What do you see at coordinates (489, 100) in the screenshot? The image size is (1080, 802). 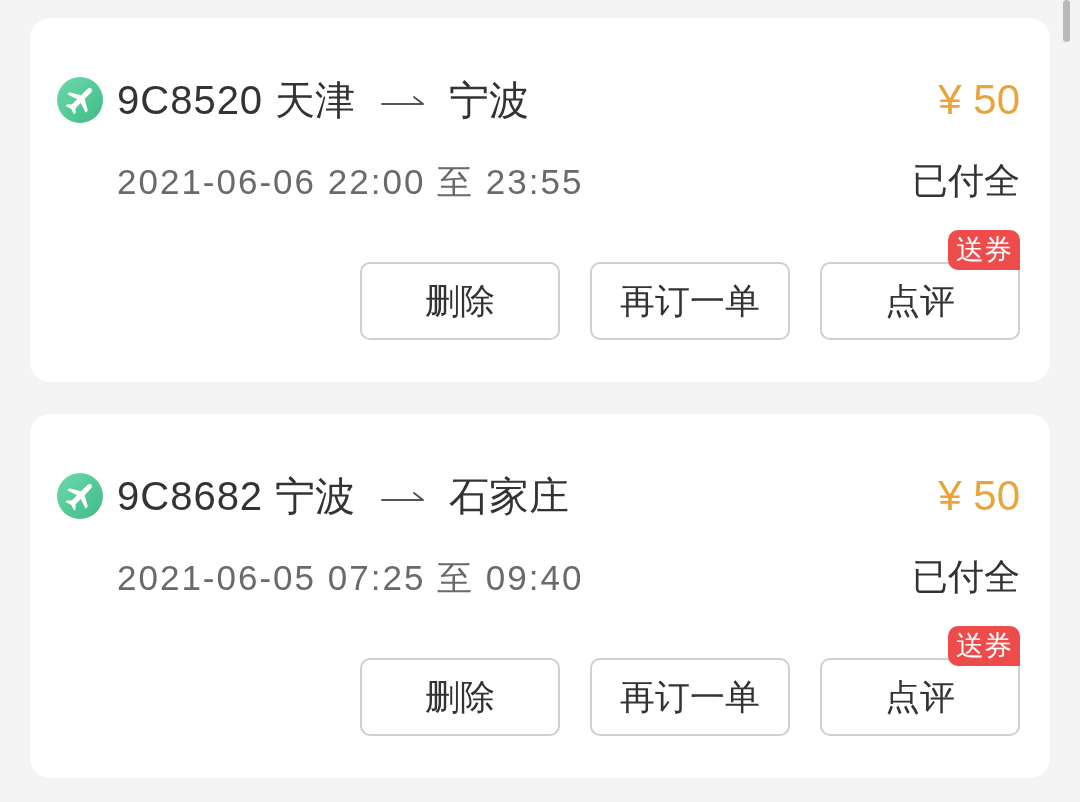 I see `destination-city: 宁波` at bounding box center [489, 100].